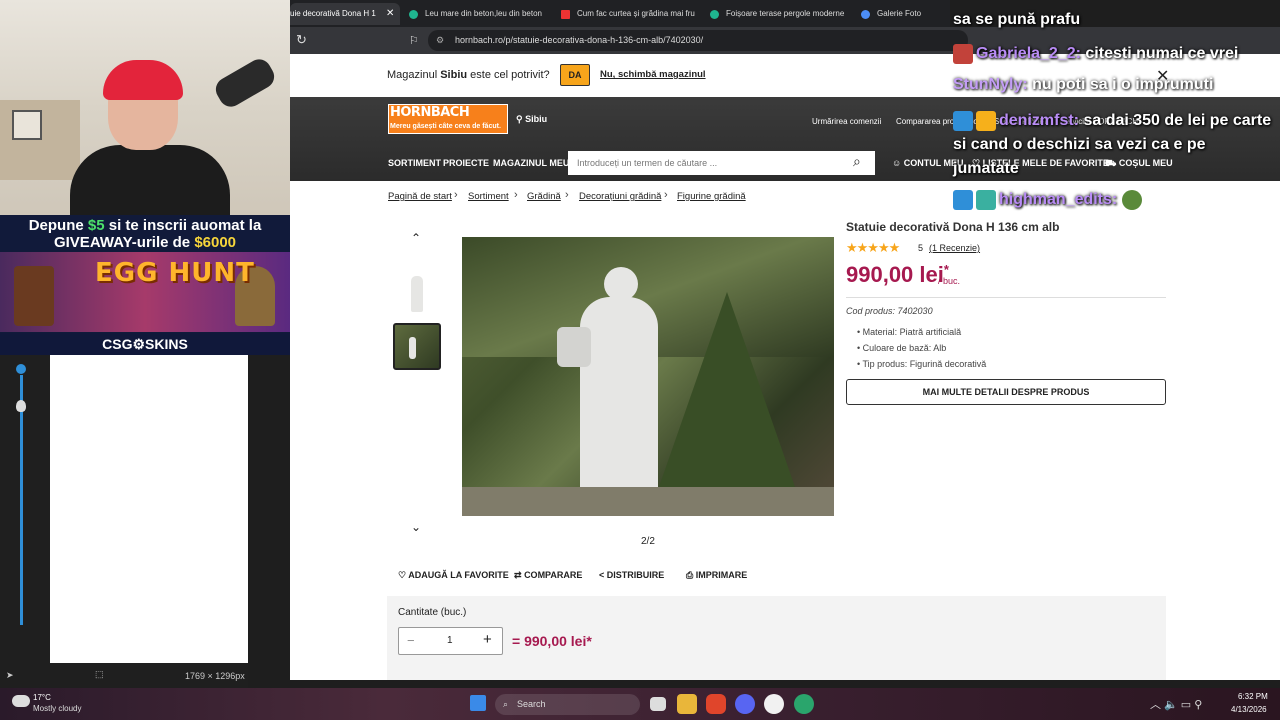 The width and height of the screenshot is (1280, 720). What do you see at coordinates (548, 575) in the screenshot?
I see `compare-button: ⇄ COMPARARE` at bounding box center [548, 575].